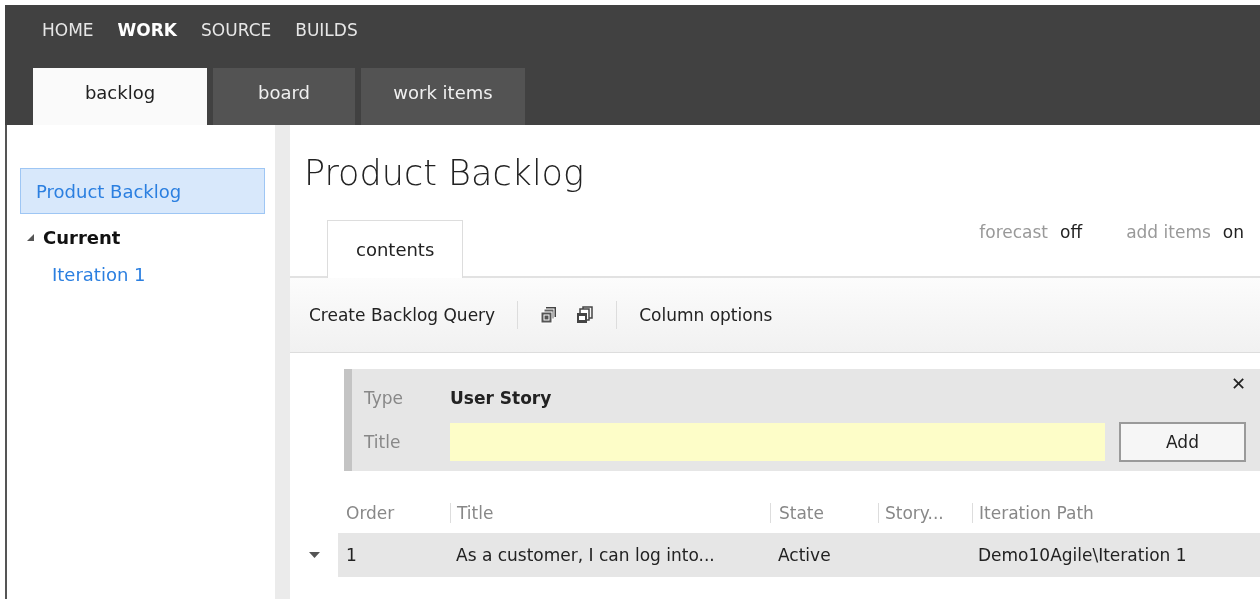  I want to click on create-query-button: Create Backlog Query, so click(402, 315).